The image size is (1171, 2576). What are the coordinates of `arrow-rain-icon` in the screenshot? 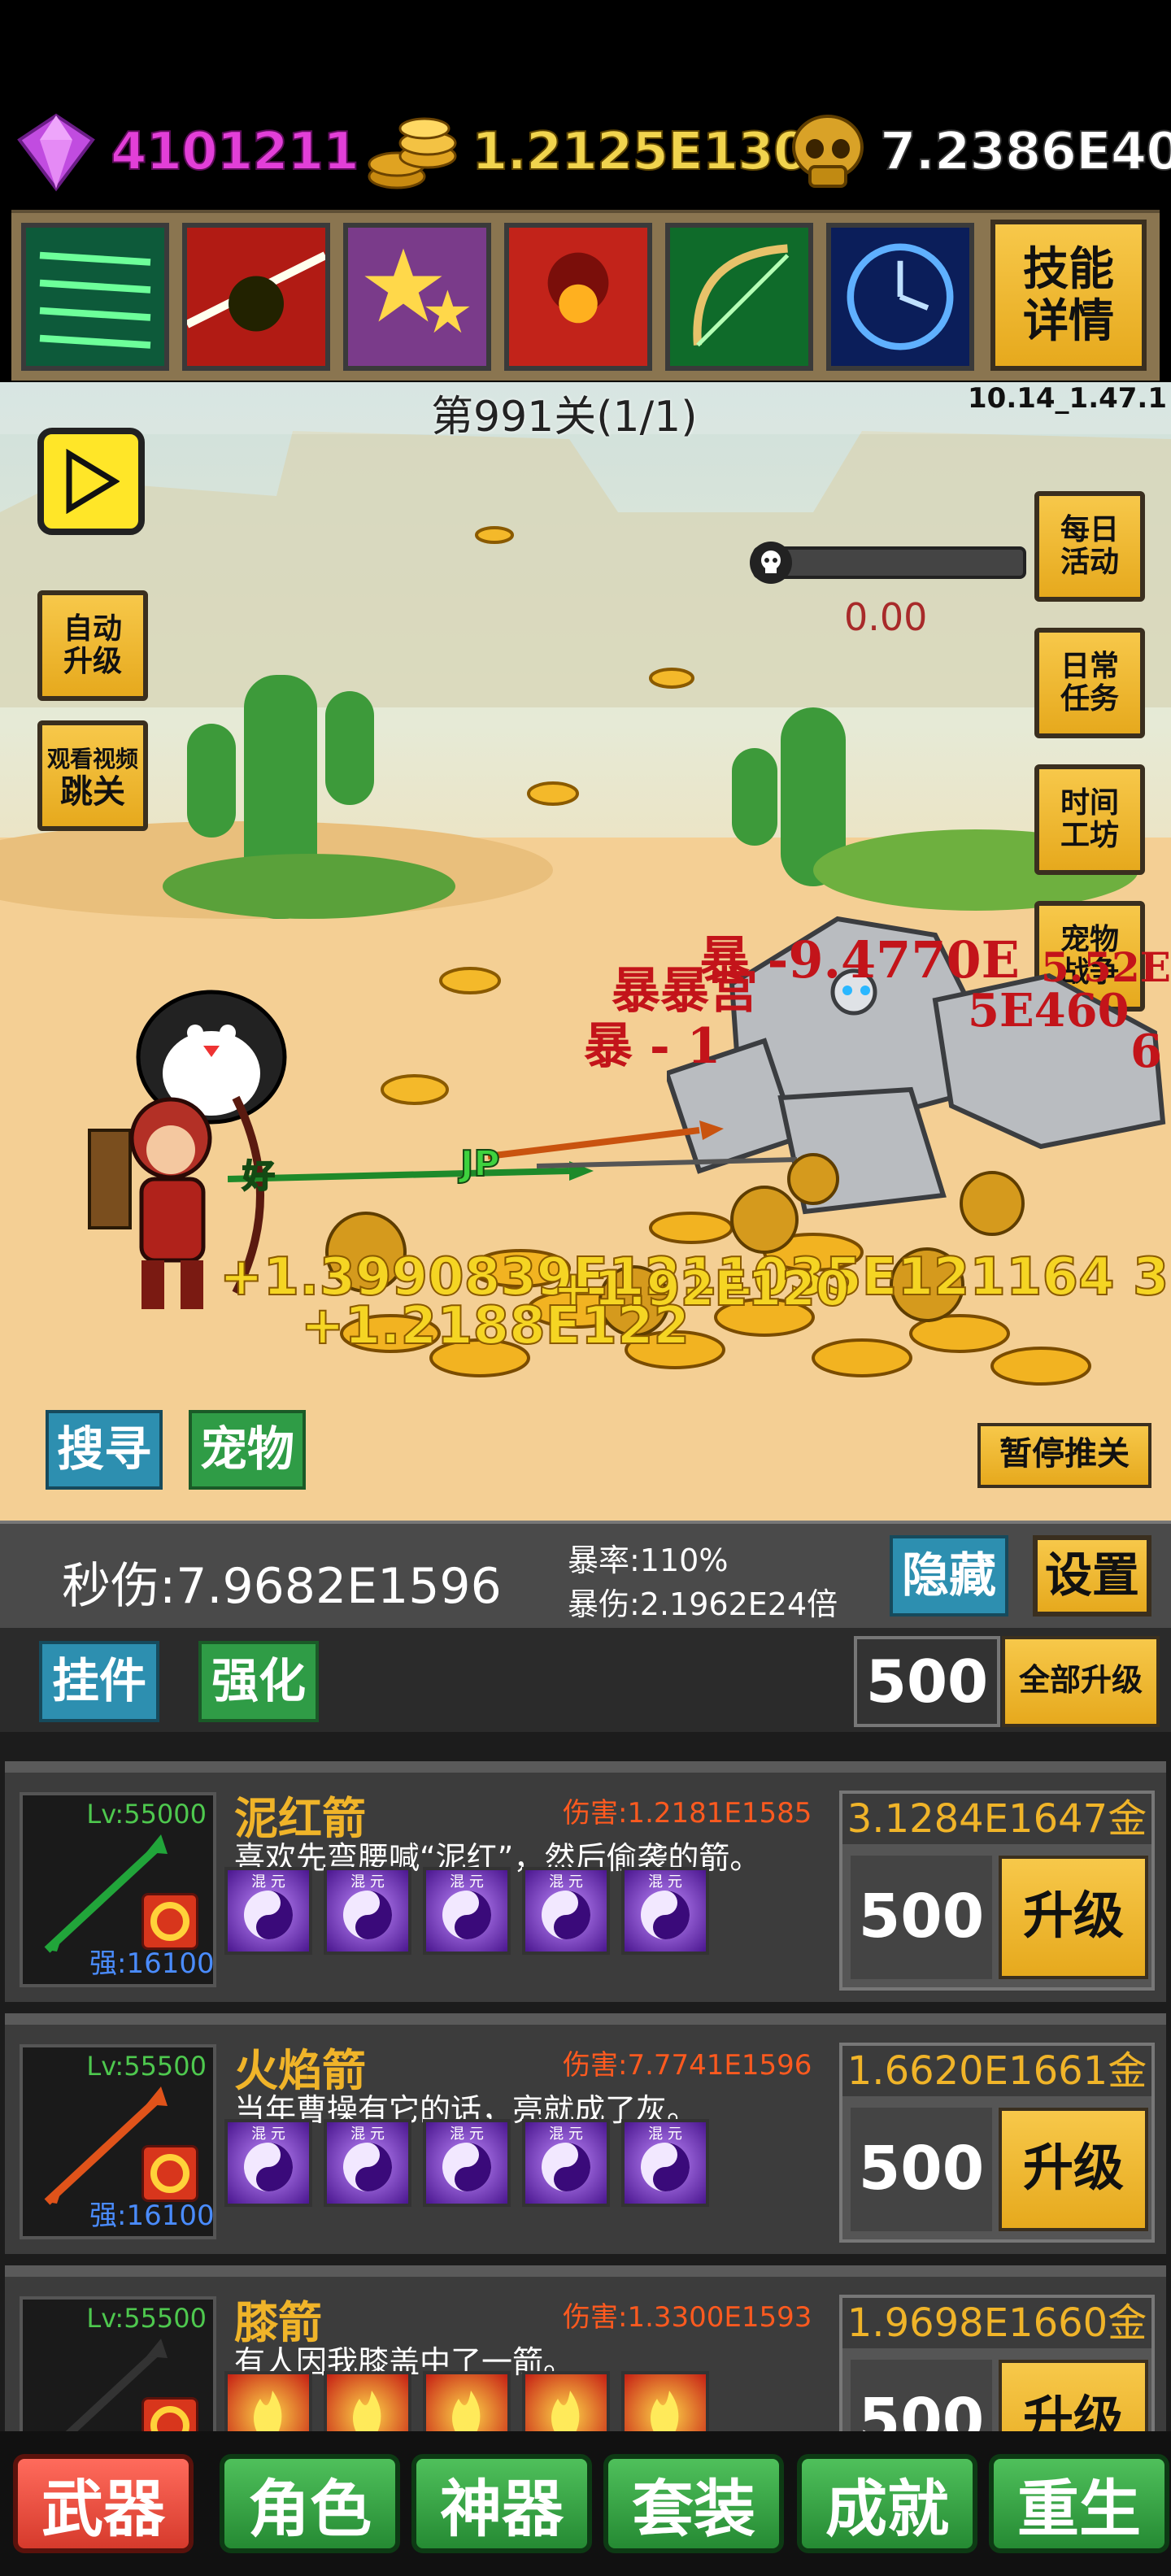 It's located at (95, 297).